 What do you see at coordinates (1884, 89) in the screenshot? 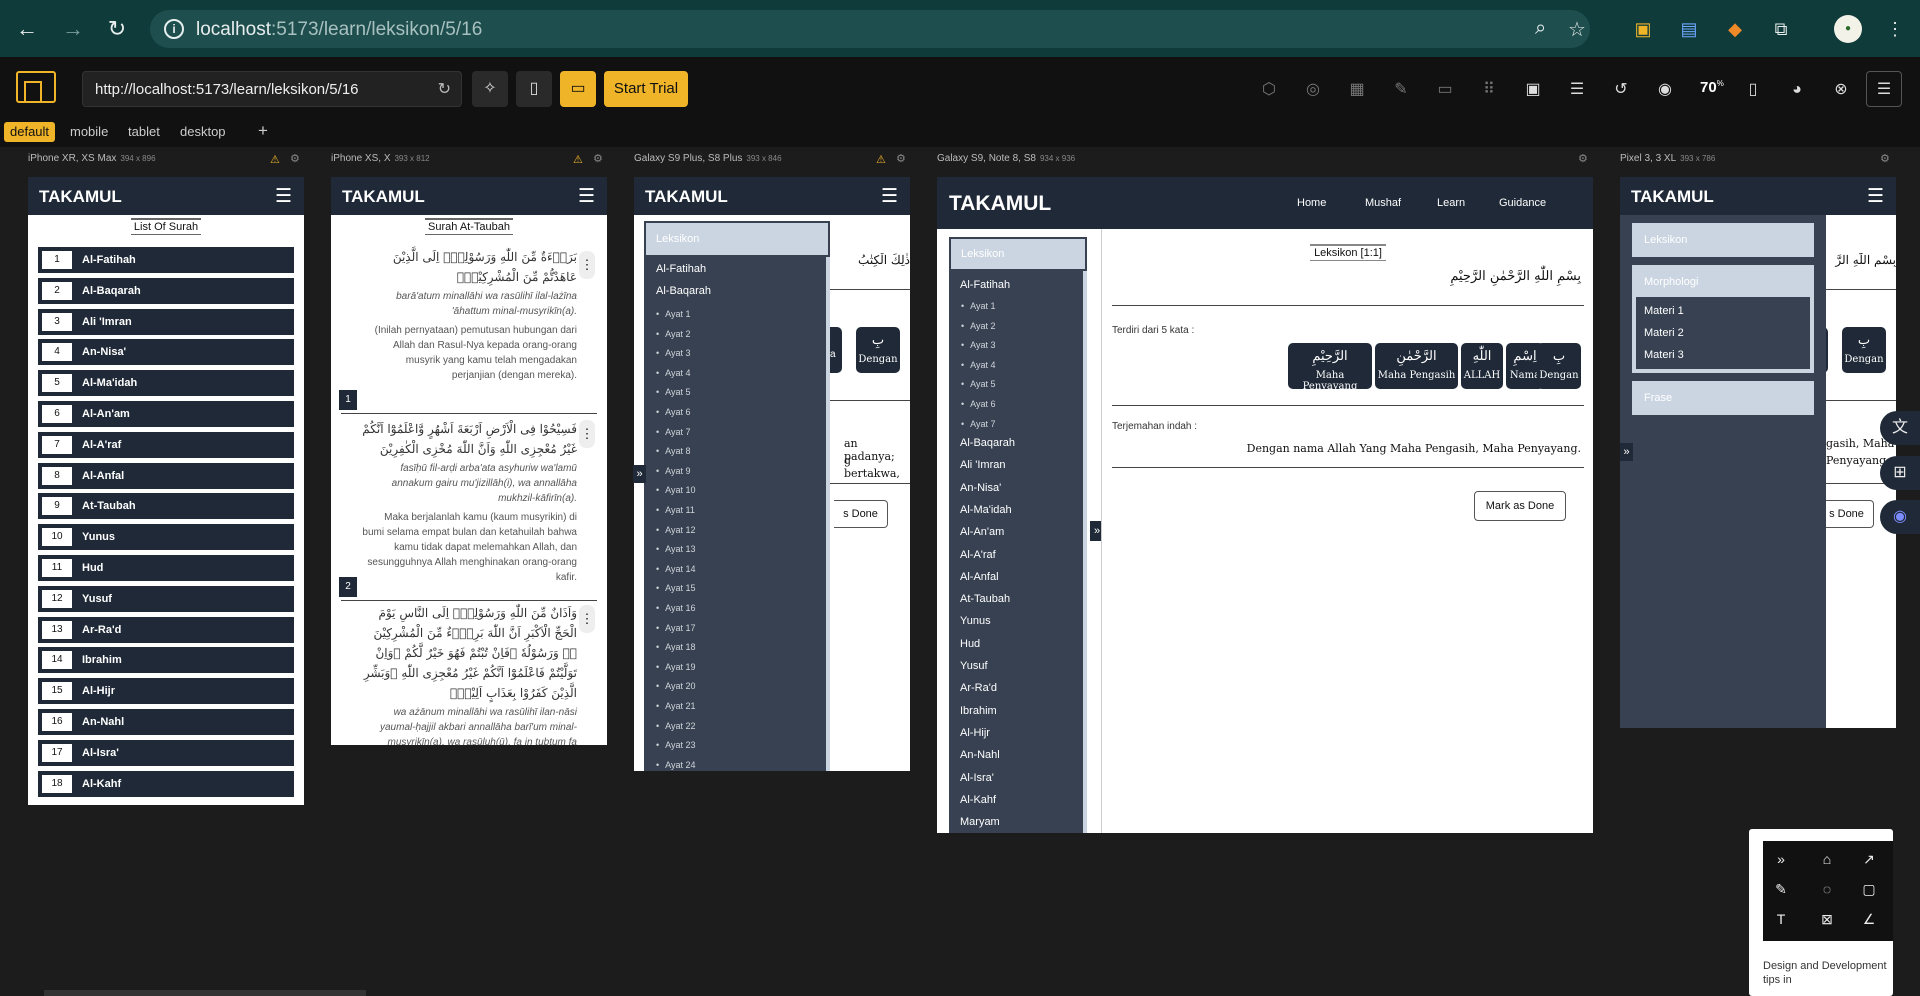
I see `hamburger-menu-icon: ☰` at bounding box center [1884, 89].